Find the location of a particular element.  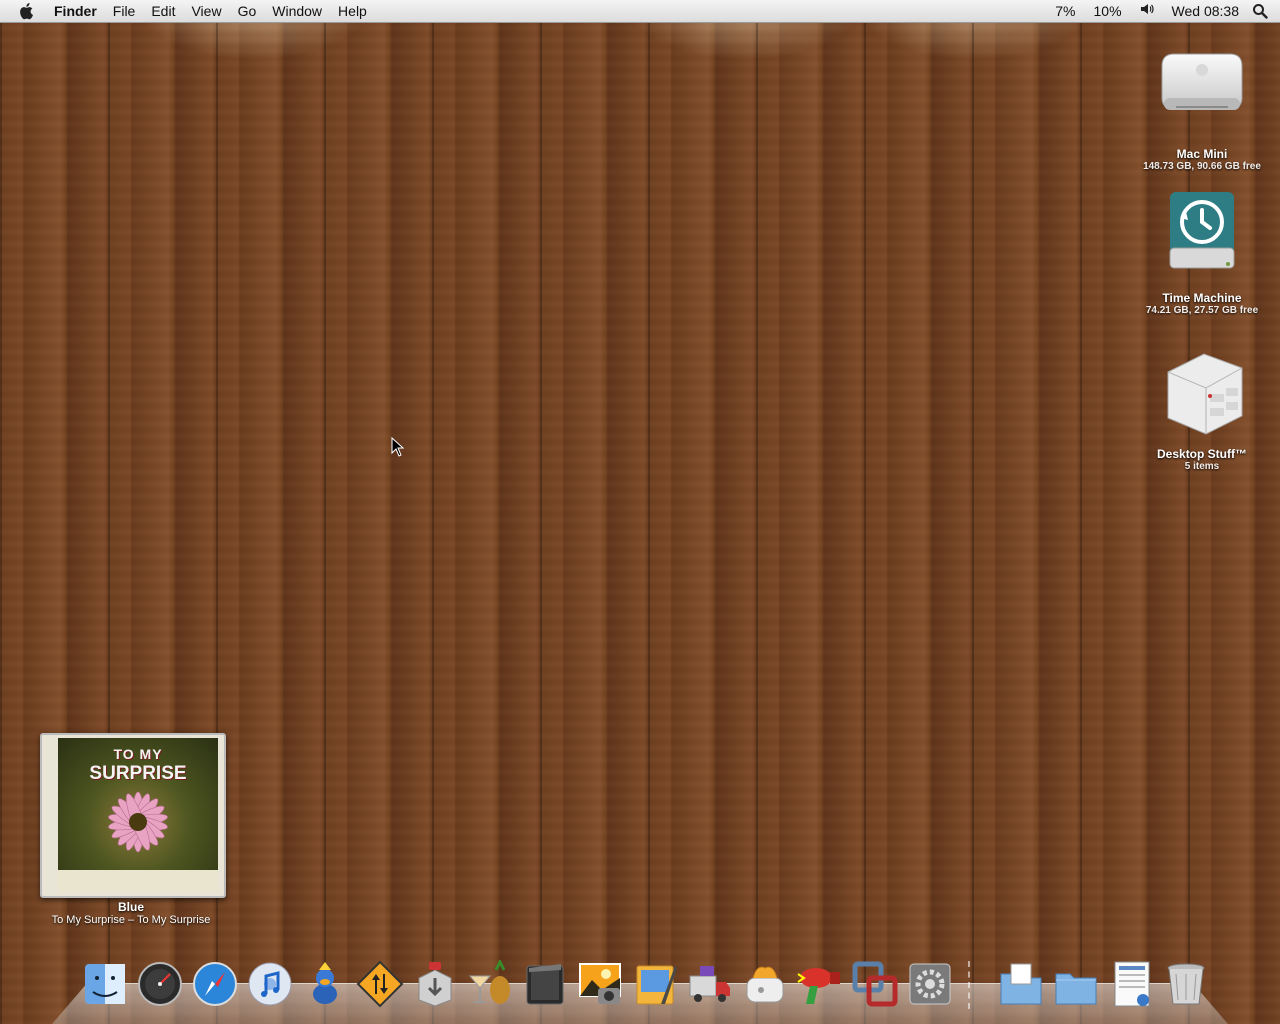

adium-icon is located at coordinates (325, 984).